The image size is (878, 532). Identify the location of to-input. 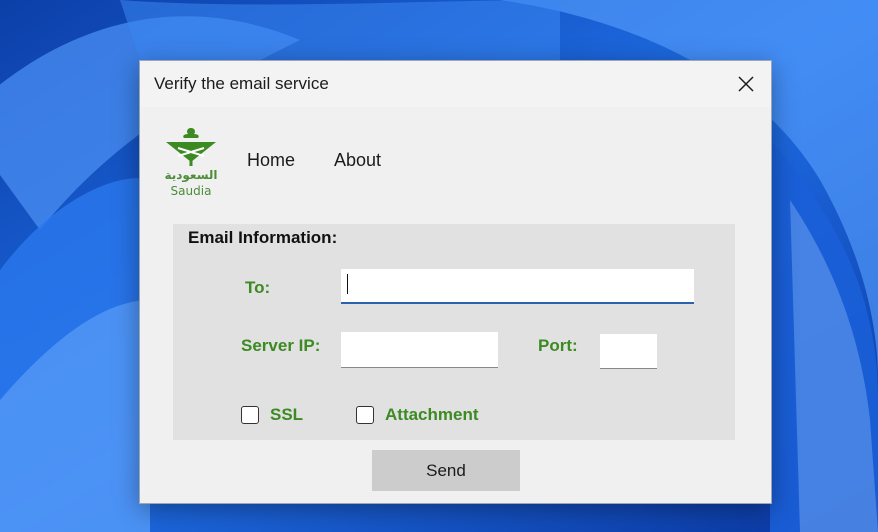
(517, 286).